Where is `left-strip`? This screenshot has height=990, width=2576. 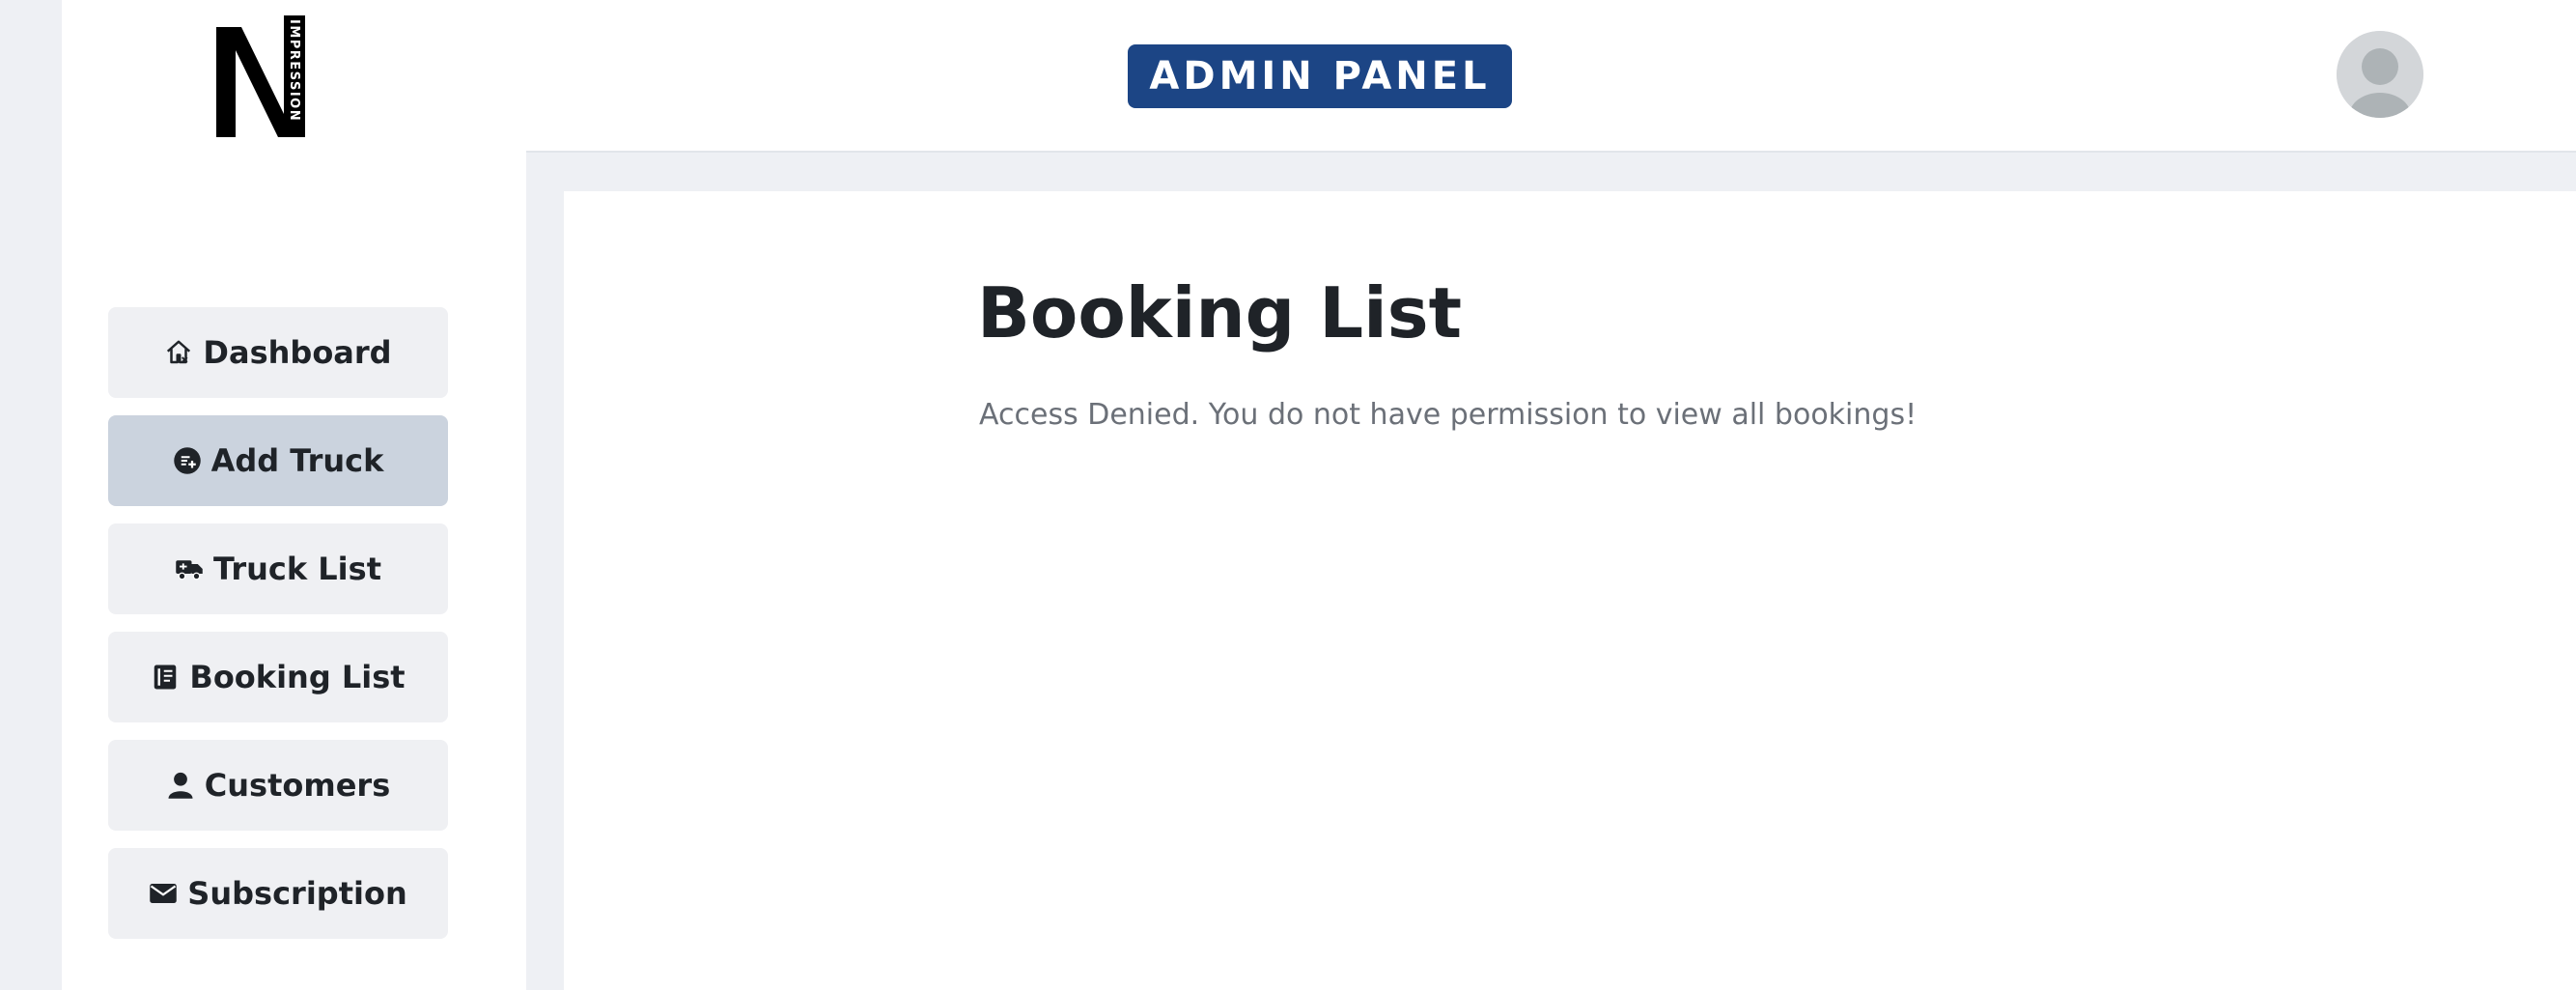
left-strip is located at coordinates (31, 495).